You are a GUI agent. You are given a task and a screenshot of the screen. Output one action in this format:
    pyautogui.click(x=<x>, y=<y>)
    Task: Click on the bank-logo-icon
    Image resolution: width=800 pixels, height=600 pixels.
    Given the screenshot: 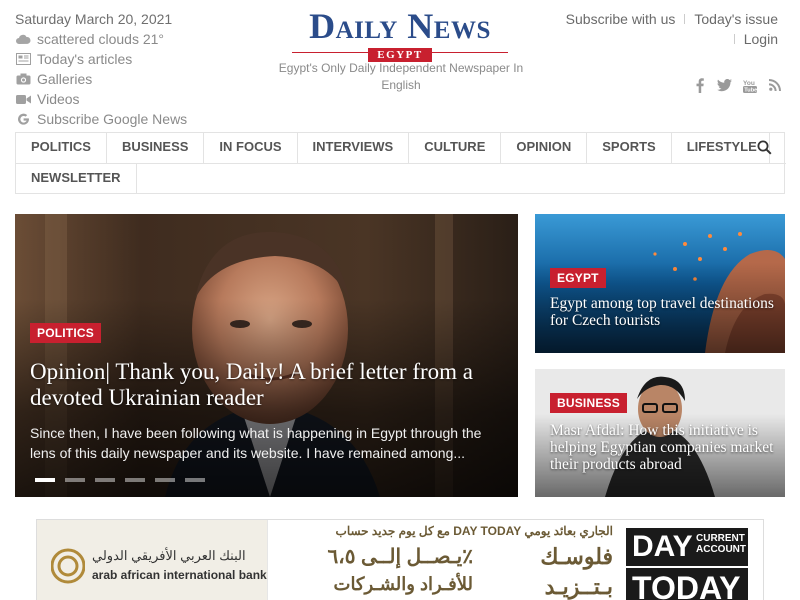 What is the action you would take?
    pyautogui.click(x=68, y=566)
    